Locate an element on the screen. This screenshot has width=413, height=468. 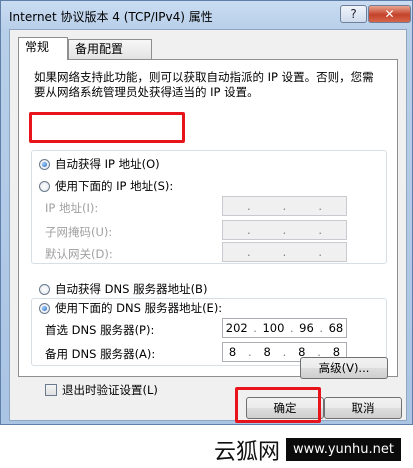
preferred-dns-input: 202. 100. 96. 68 is located at coordinates (284, 328).